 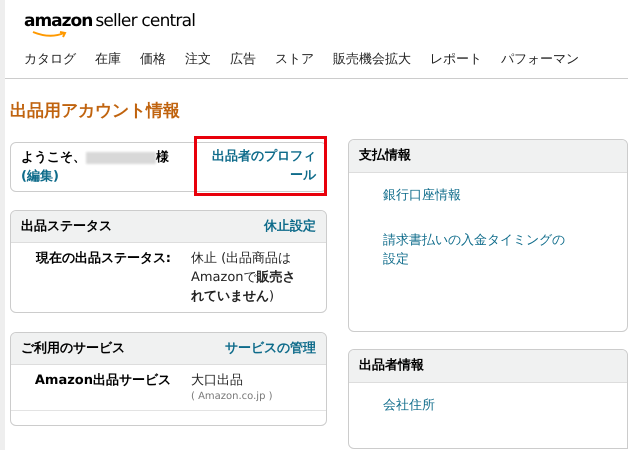 I want to click on nav-tab: カタログ, so click(x=50, y=60).